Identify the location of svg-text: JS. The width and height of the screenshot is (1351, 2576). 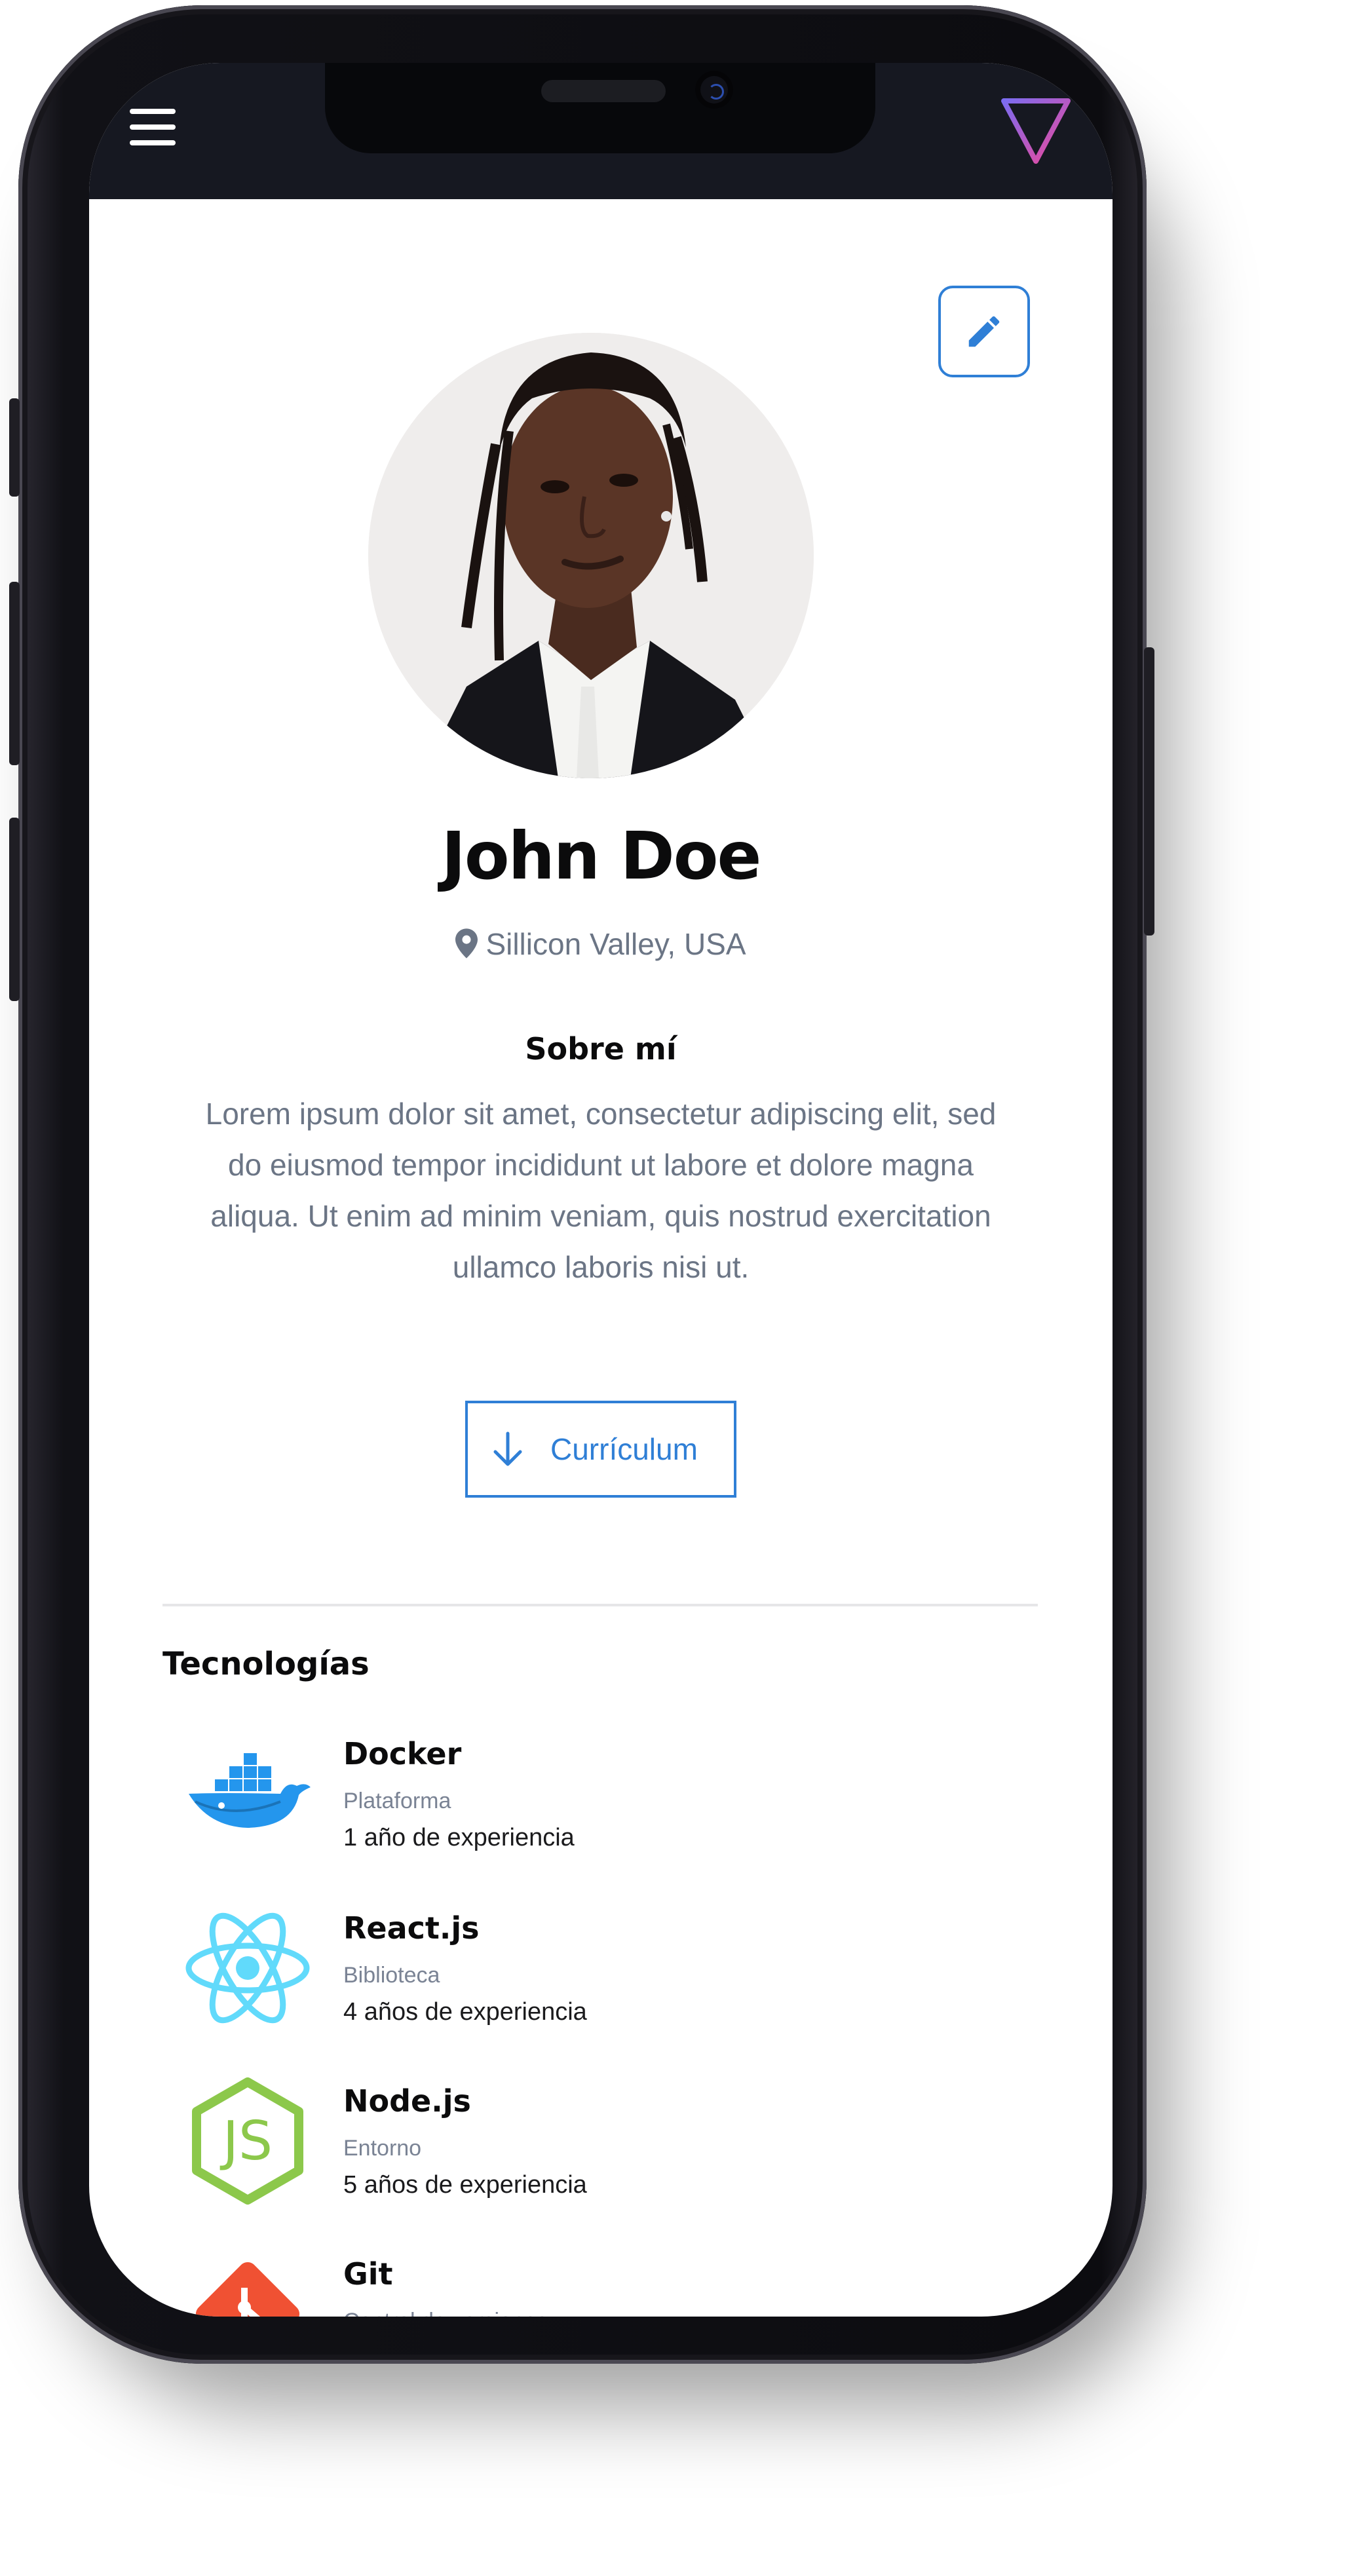
(246, 2141).